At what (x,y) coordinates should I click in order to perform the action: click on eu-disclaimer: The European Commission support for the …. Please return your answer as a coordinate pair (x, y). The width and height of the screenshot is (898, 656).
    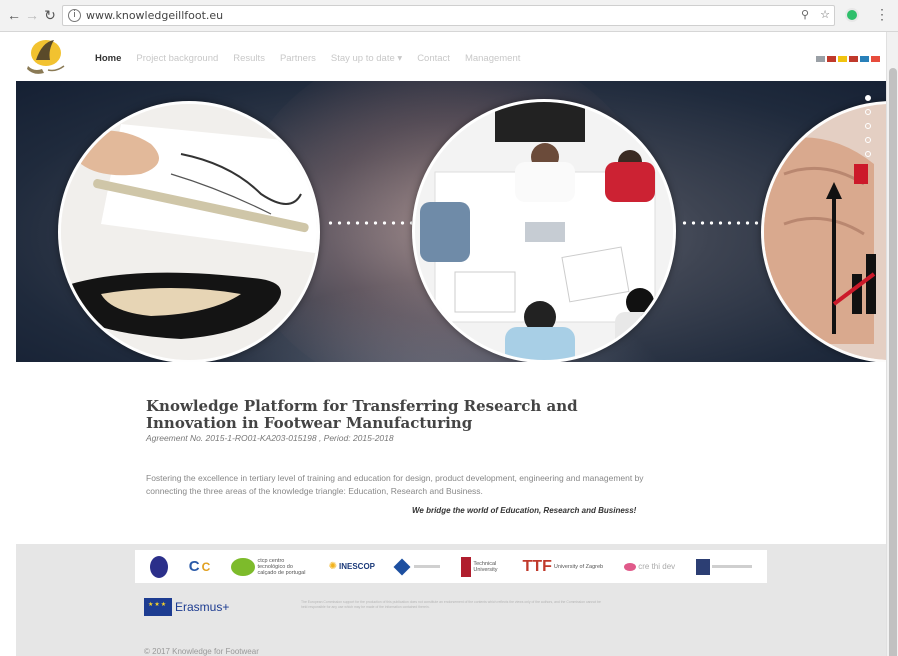
    Looking at the image, I should click on (451, 604).